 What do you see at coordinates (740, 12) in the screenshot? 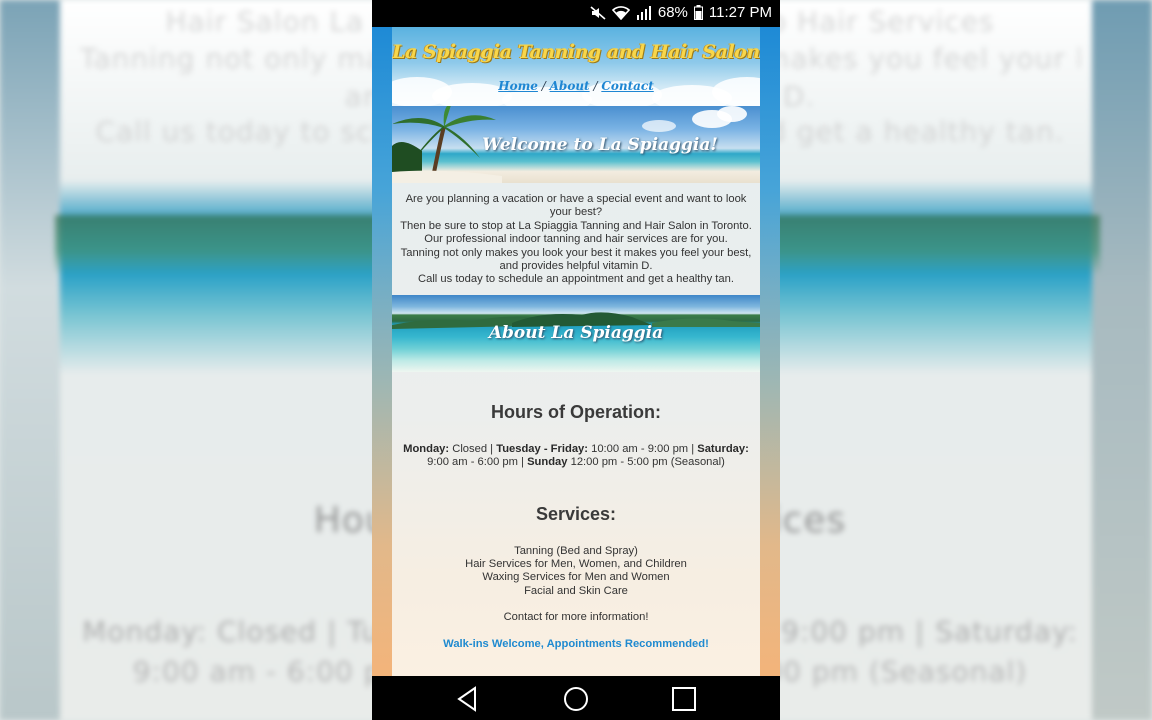
I see `status-time: 11:27 PM` at bounding box center [740, 12].